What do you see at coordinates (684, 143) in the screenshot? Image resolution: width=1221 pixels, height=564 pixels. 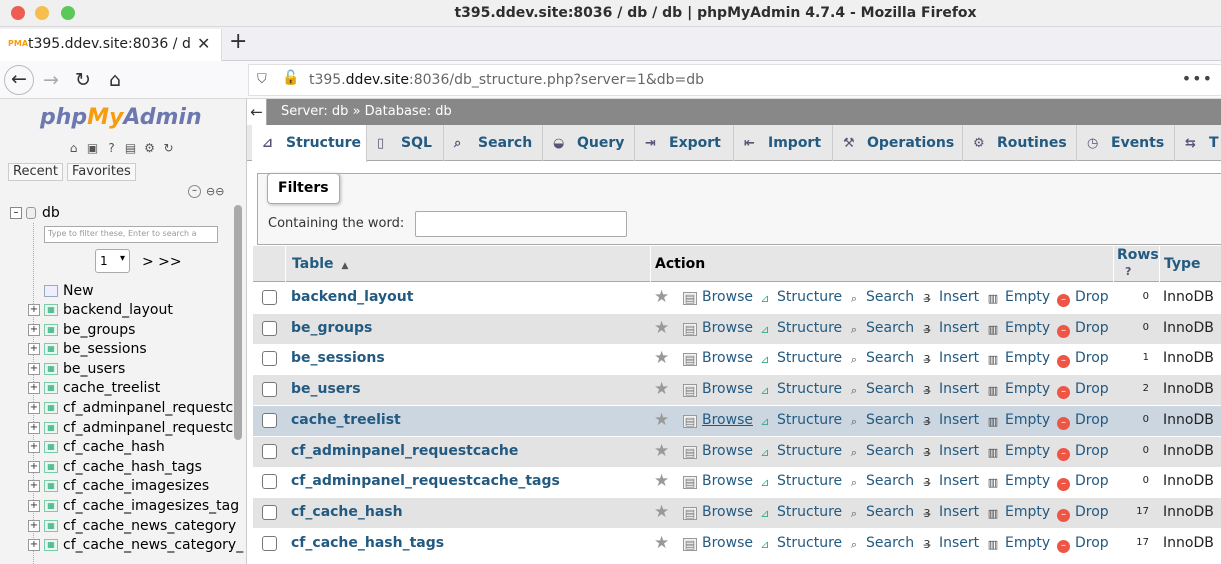 I see `tab-export: ⇥ Export` at bounding box center [684, 143].